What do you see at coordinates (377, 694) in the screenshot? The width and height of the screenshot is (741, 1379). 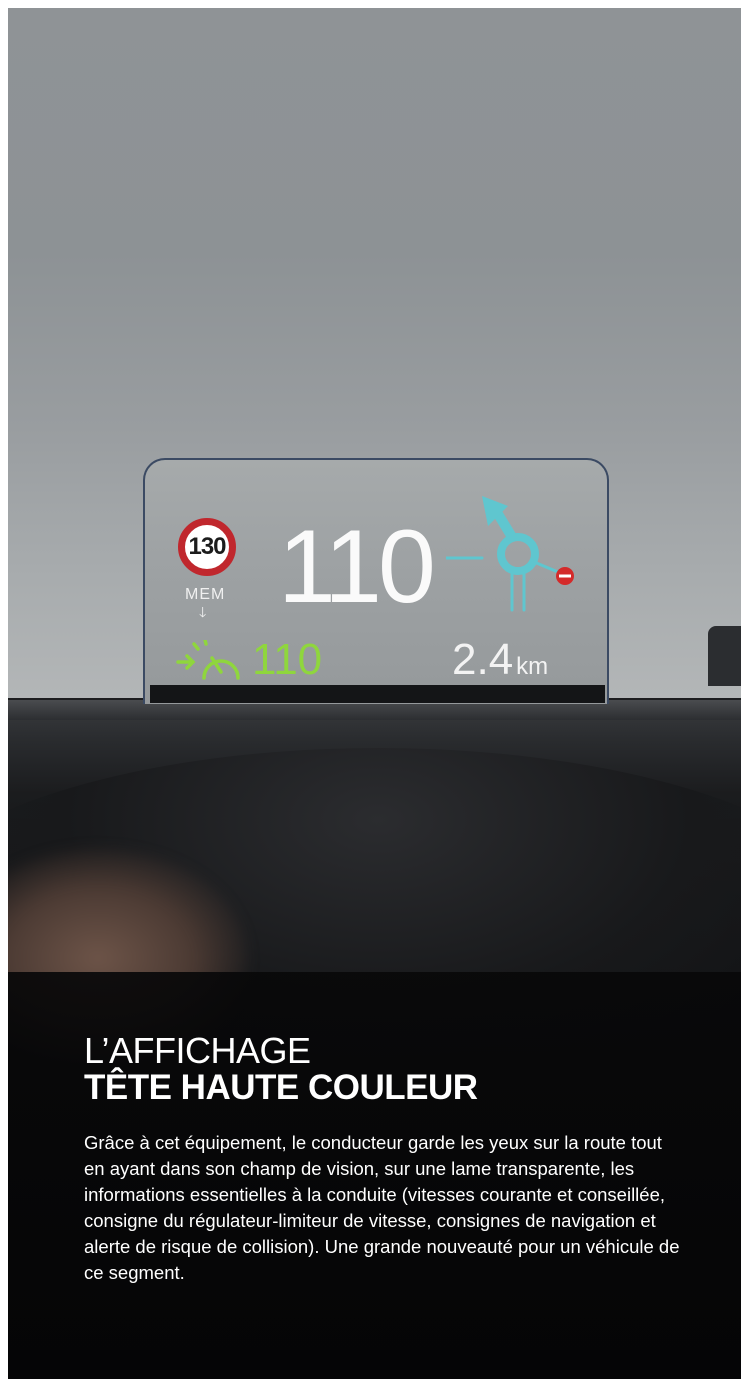 I see `head-up-display-base` at bounding box center [377, 694].